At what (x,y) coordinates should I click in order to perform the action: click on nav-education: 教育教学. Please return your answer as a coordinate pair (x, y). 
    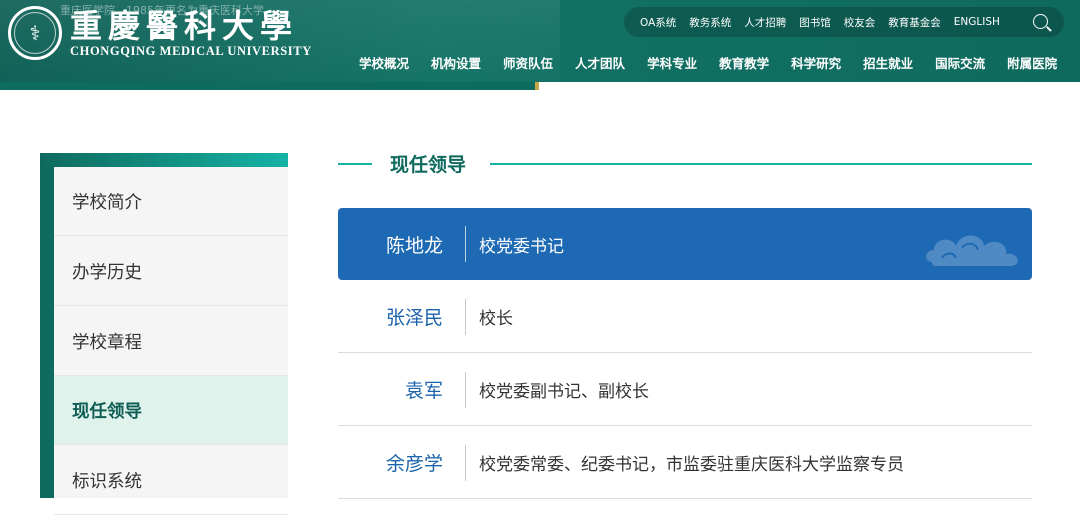
    Looking at the image, I should click on (744, 62).